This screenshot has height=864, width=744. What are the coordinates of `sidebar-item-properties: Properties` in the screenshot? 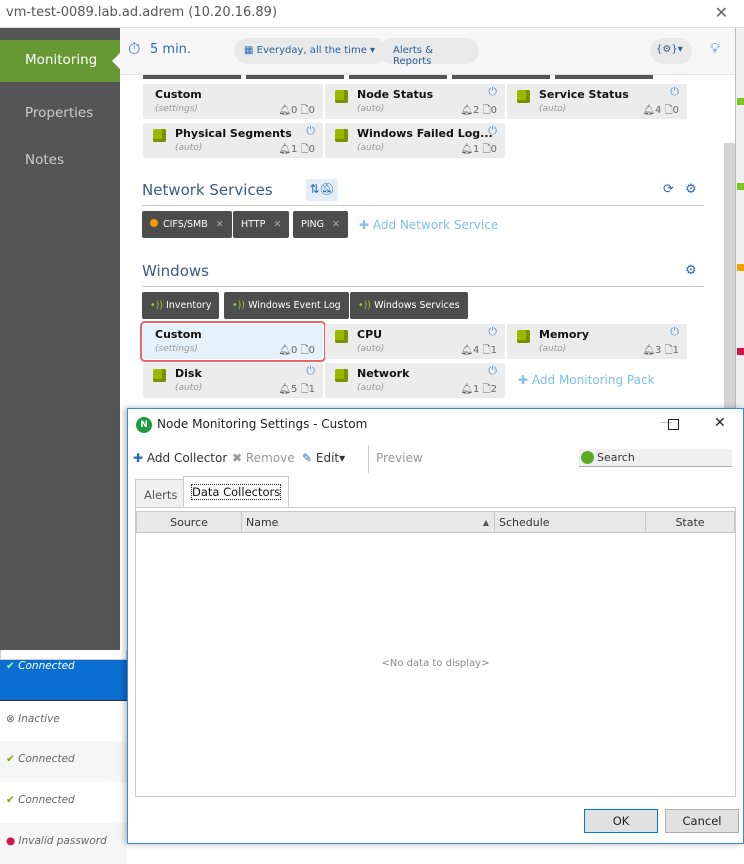 It's located at (60, 114).